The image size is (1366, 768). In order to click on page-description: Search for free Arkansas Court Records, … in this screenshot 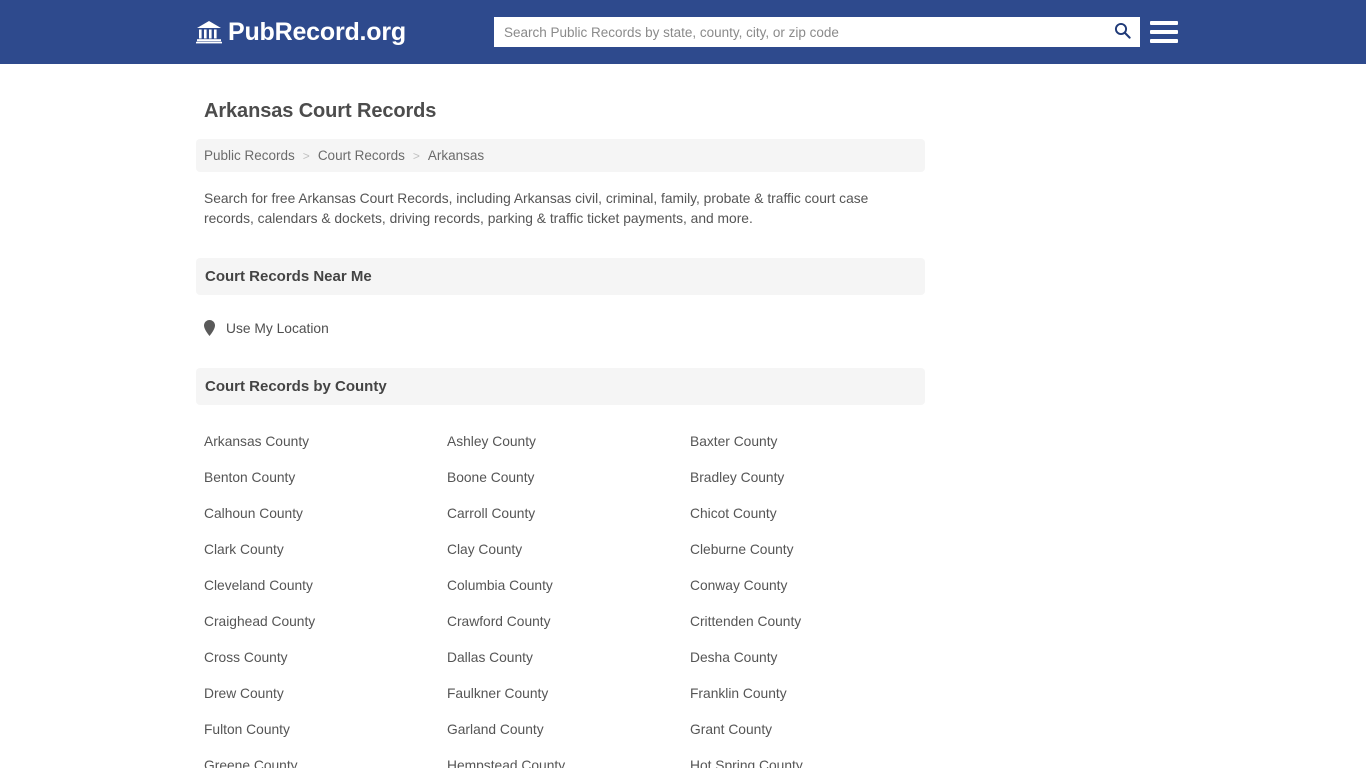, I will do `click(536, 208)`.